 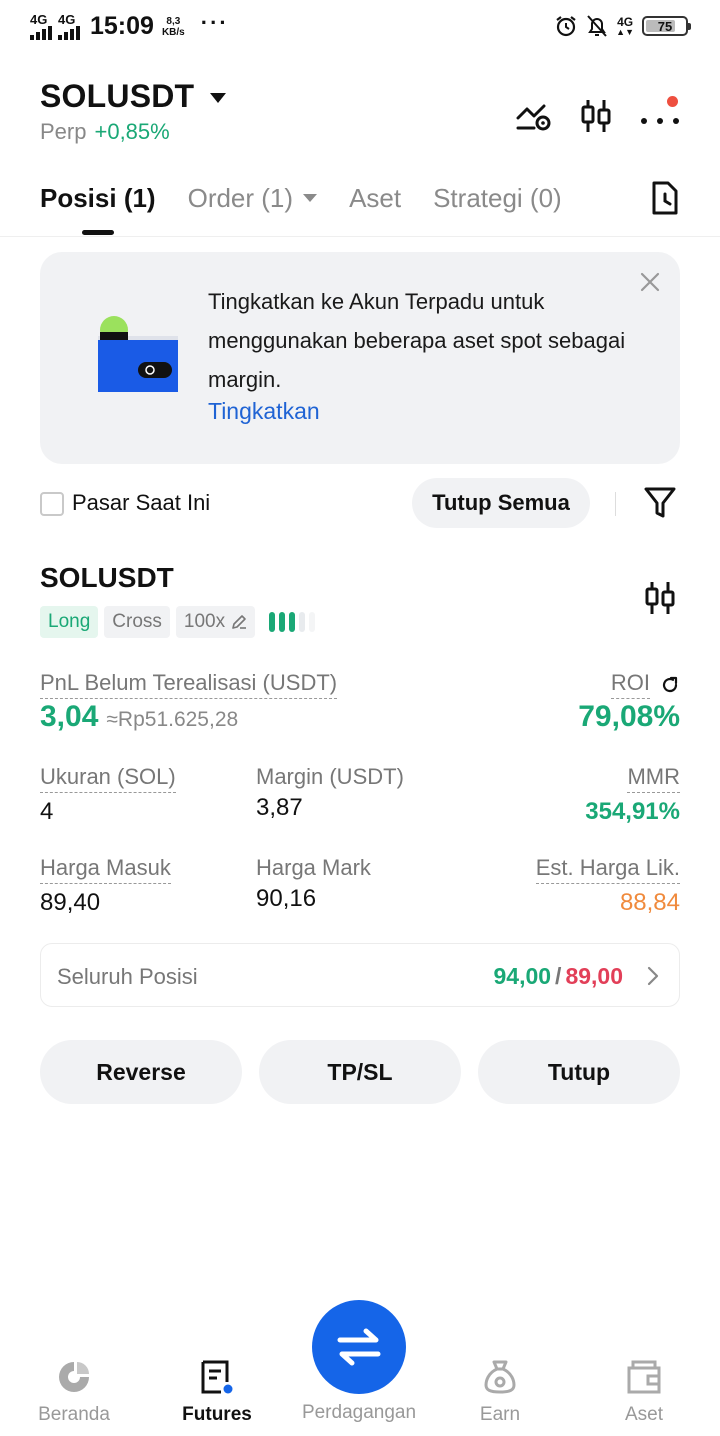 I want to click on contract-type: Perp, so click(x=63, y=131).